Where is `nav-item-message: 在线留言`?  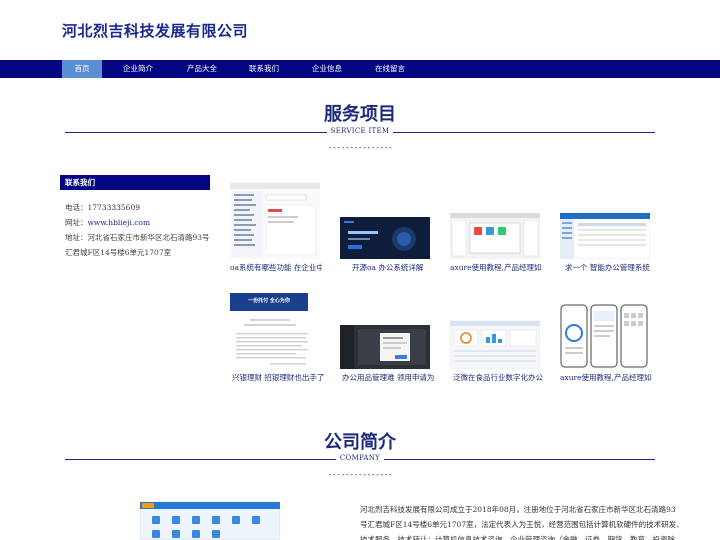 nav-item-message: 在线留言 is located at coordinates (390, 69).